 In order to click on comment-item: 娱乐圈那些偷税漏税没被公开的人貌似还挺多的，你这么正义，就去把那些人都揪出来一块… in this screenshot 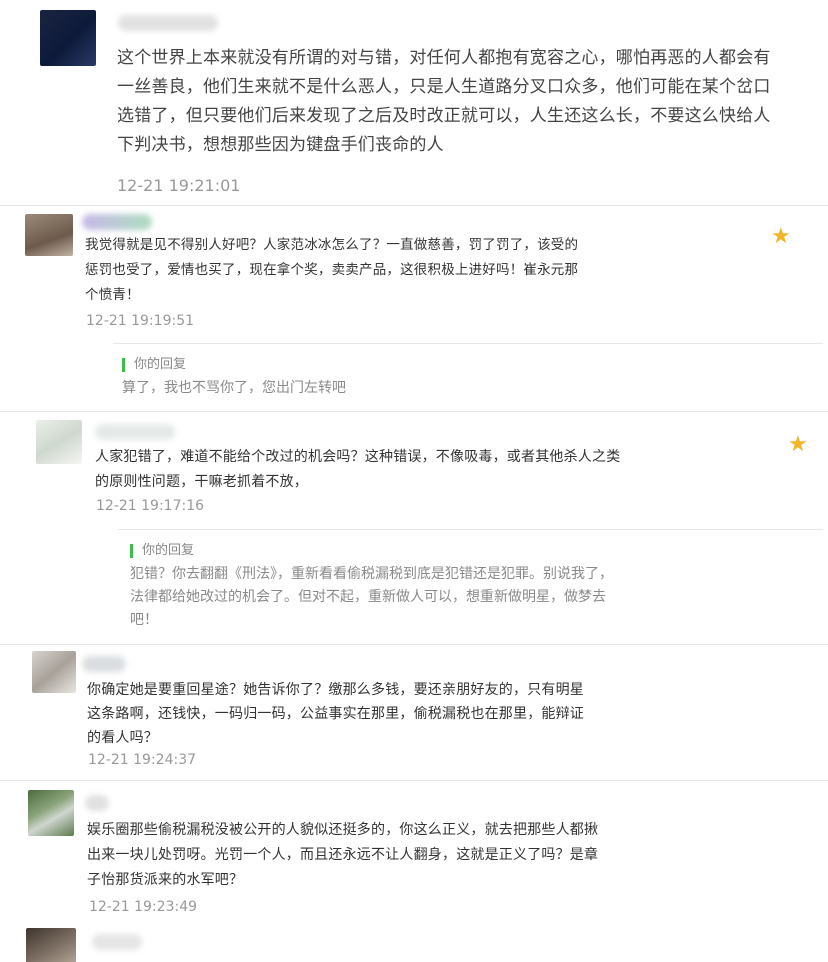, I will do `click(414, 851)`.